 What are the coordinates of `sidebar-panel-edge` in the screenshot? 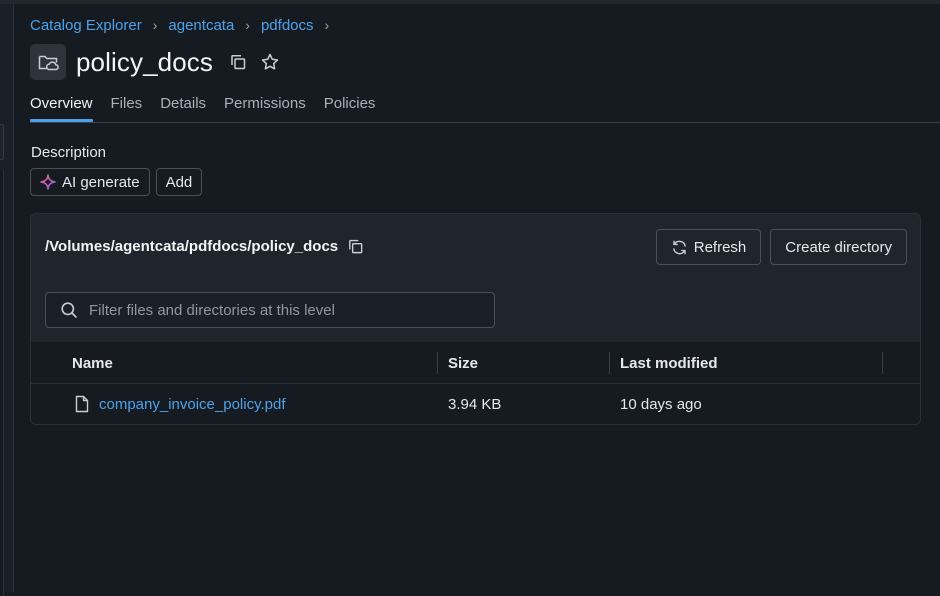 It's located at (2, 383).